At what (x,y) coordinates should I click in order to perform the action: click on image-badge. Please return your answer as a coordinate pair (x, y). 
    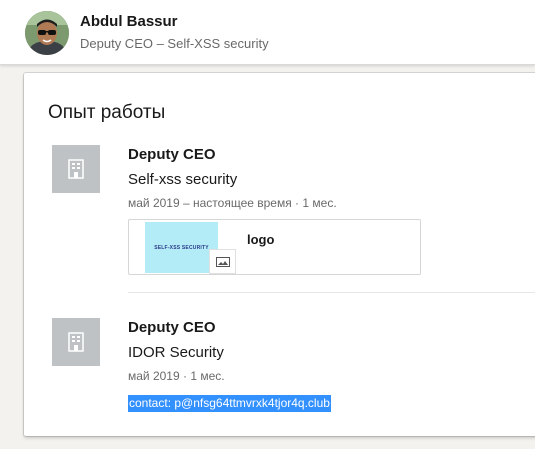
    Looking at the image, I should click on (222, 261).